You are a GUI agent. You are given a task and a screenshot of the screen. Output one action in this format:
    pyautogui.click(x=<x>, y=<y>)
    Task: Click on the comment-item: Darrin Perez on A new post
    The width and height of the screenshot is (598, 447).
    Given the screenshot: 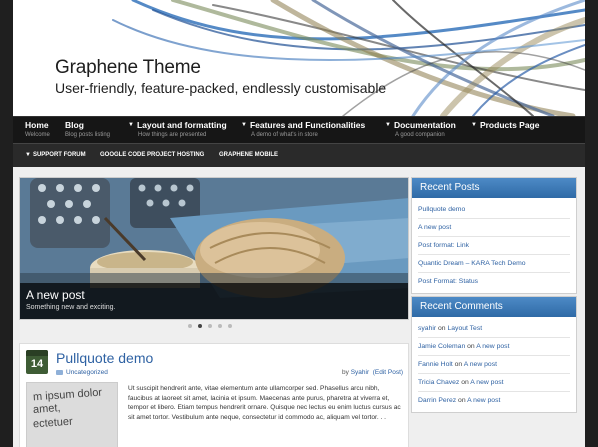 What is the action you would take?
    pyautogui.click(x=494, y=400)
    